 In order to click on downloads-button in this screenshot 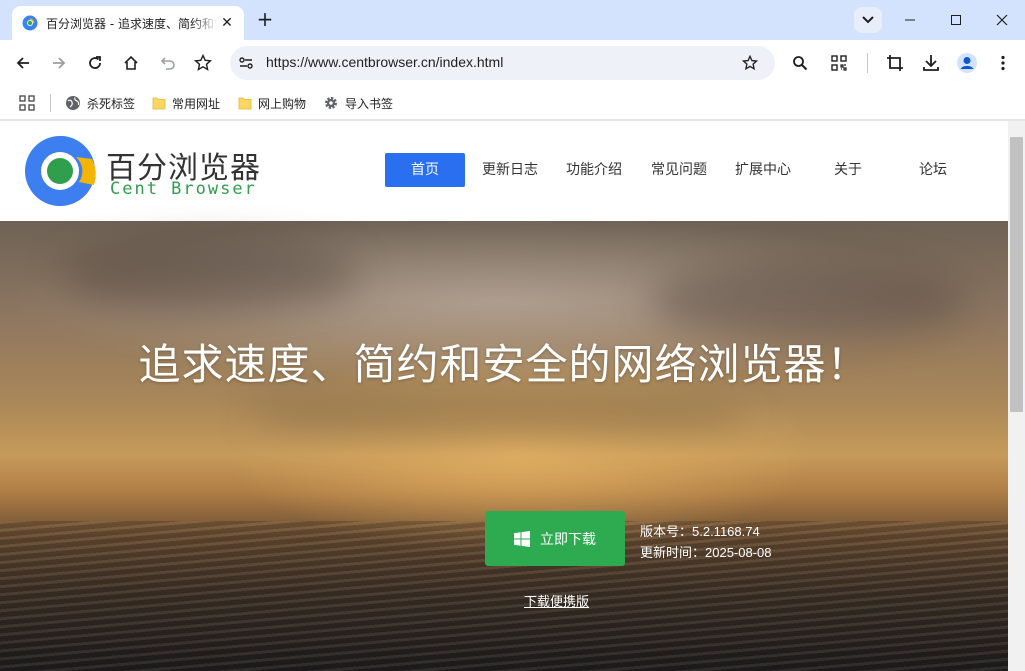, I will do `click(931, 63)`.